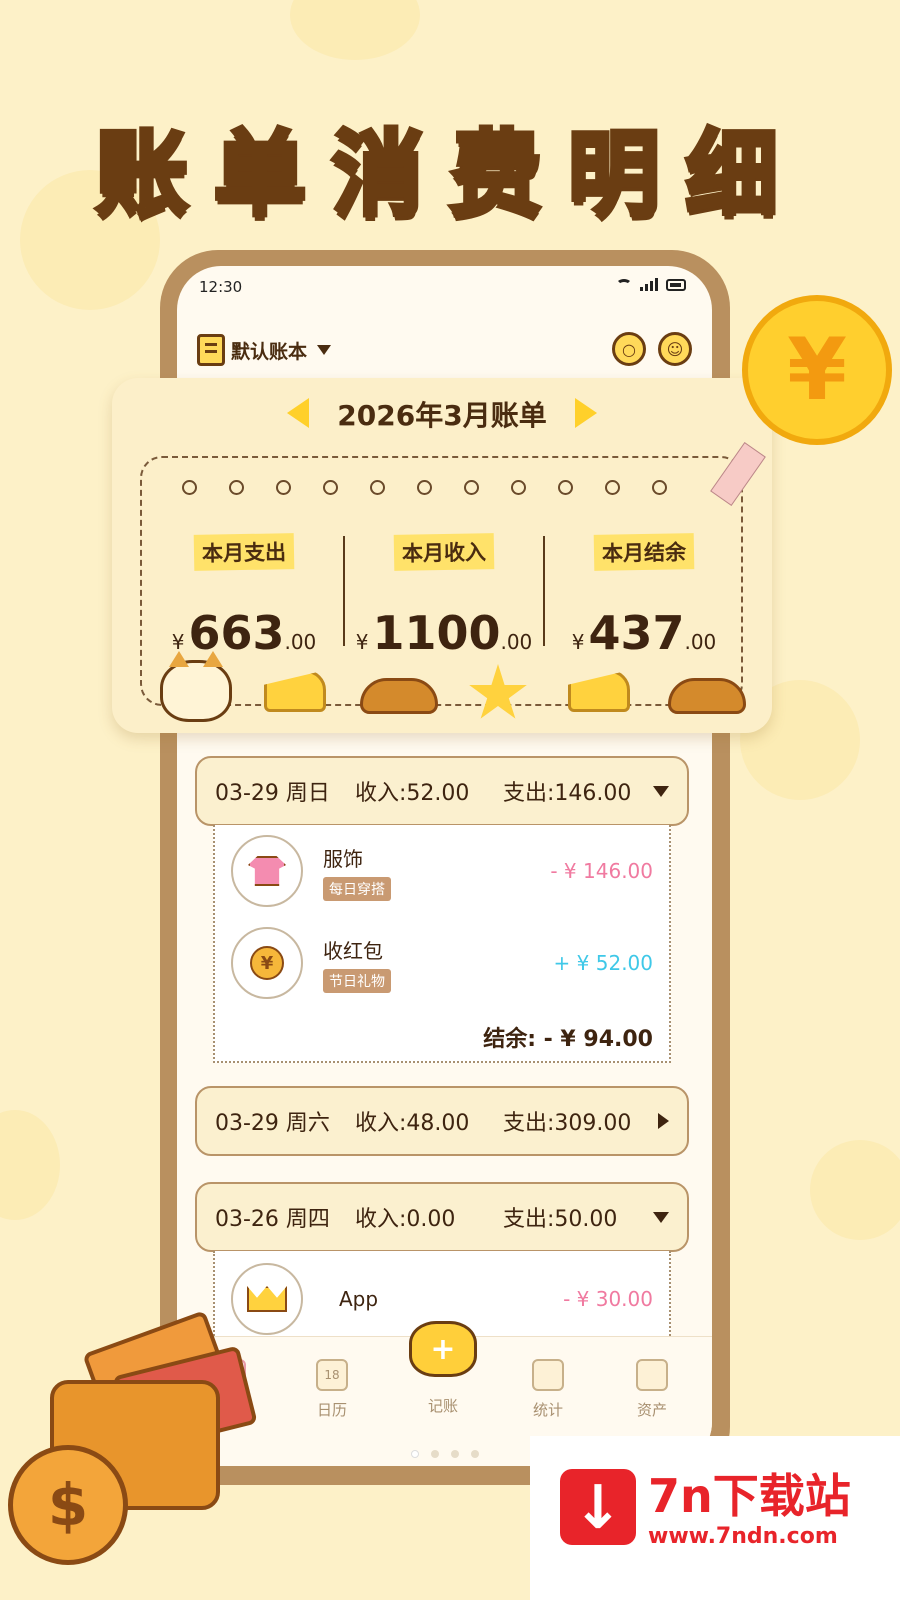 The height and width of the screenshot is (1600, 900). I want to click on profile-button: ☺, so click(675, 349).